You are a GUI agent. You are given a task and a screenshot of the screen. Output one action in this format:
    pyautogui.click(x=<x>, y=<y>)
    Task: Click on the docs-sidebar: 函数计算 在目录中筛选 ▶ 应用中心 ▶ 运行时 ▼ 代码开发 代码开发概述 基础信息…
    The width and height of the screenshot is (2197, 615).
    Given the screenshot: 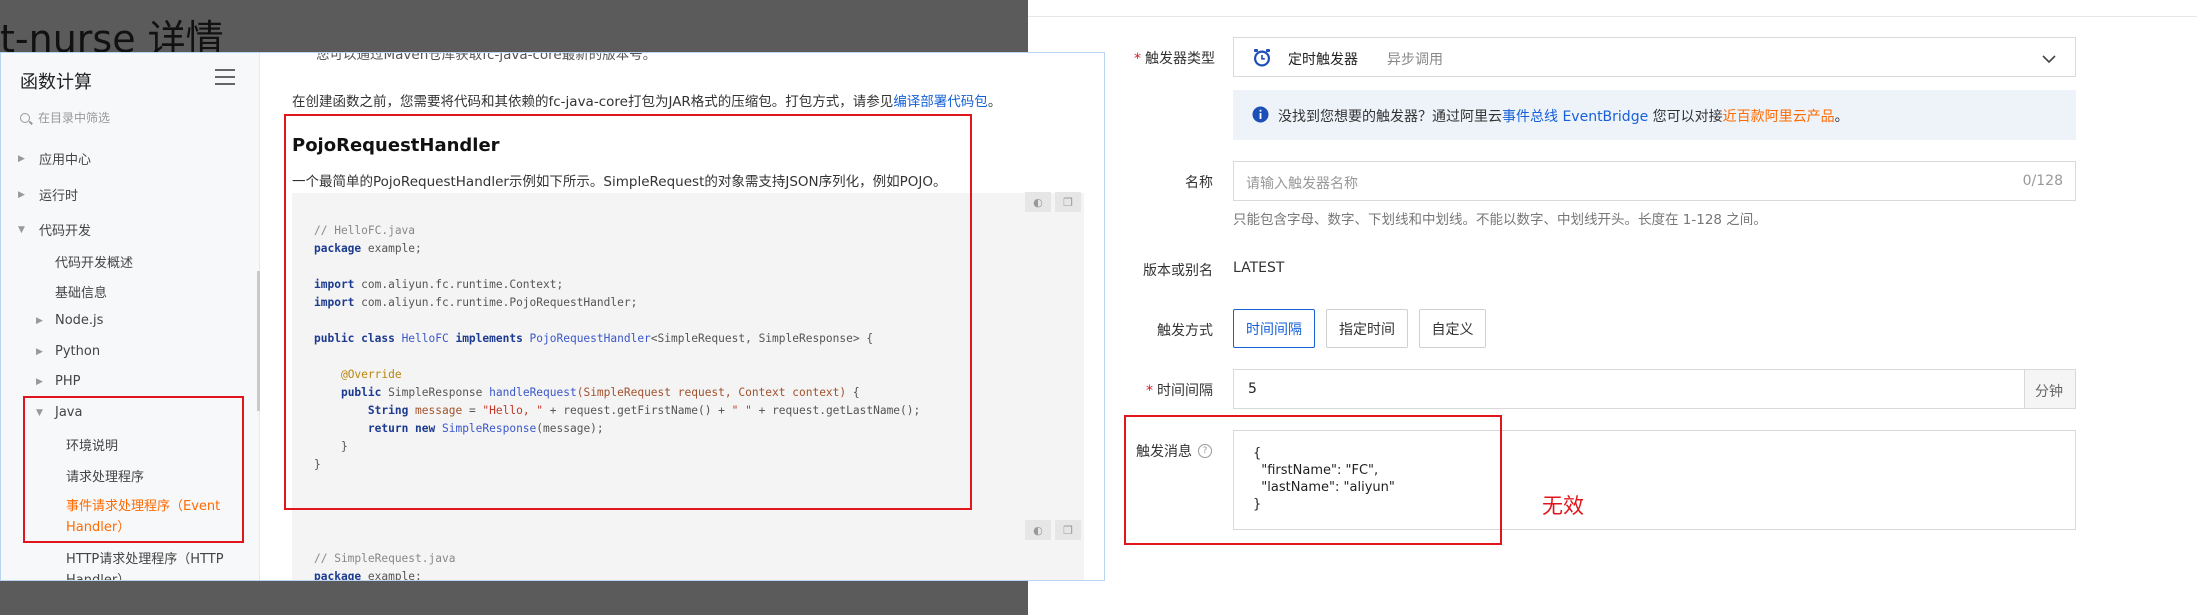 What is the action you would take?
    pyautogui.click(x=130, y=316)
    